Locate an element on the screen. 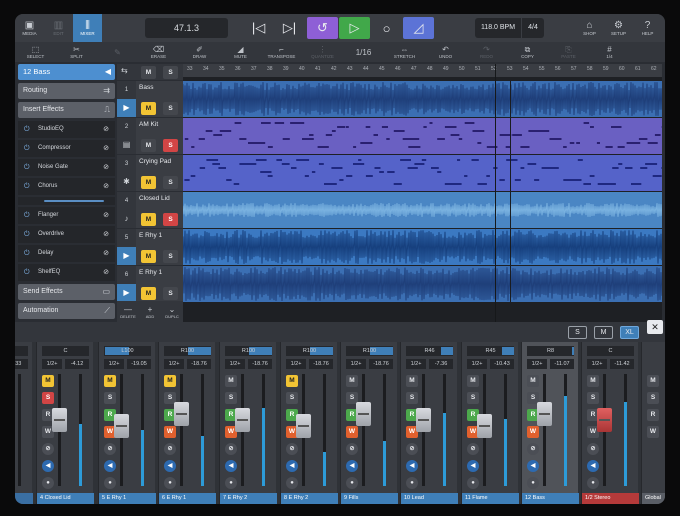 This screenshot has width=680, height=516. shop-button: ⌂ SHOP is located at coordinates (589, 28).